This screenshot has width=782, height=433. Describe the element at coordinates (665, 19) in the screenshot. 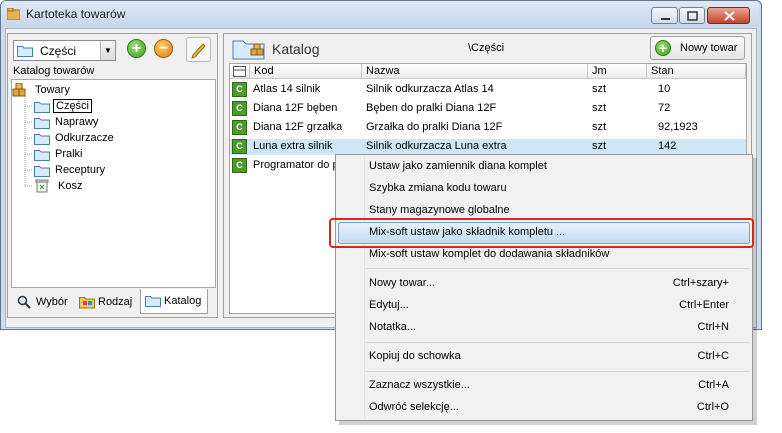

I see `minimize-icon` at that location.